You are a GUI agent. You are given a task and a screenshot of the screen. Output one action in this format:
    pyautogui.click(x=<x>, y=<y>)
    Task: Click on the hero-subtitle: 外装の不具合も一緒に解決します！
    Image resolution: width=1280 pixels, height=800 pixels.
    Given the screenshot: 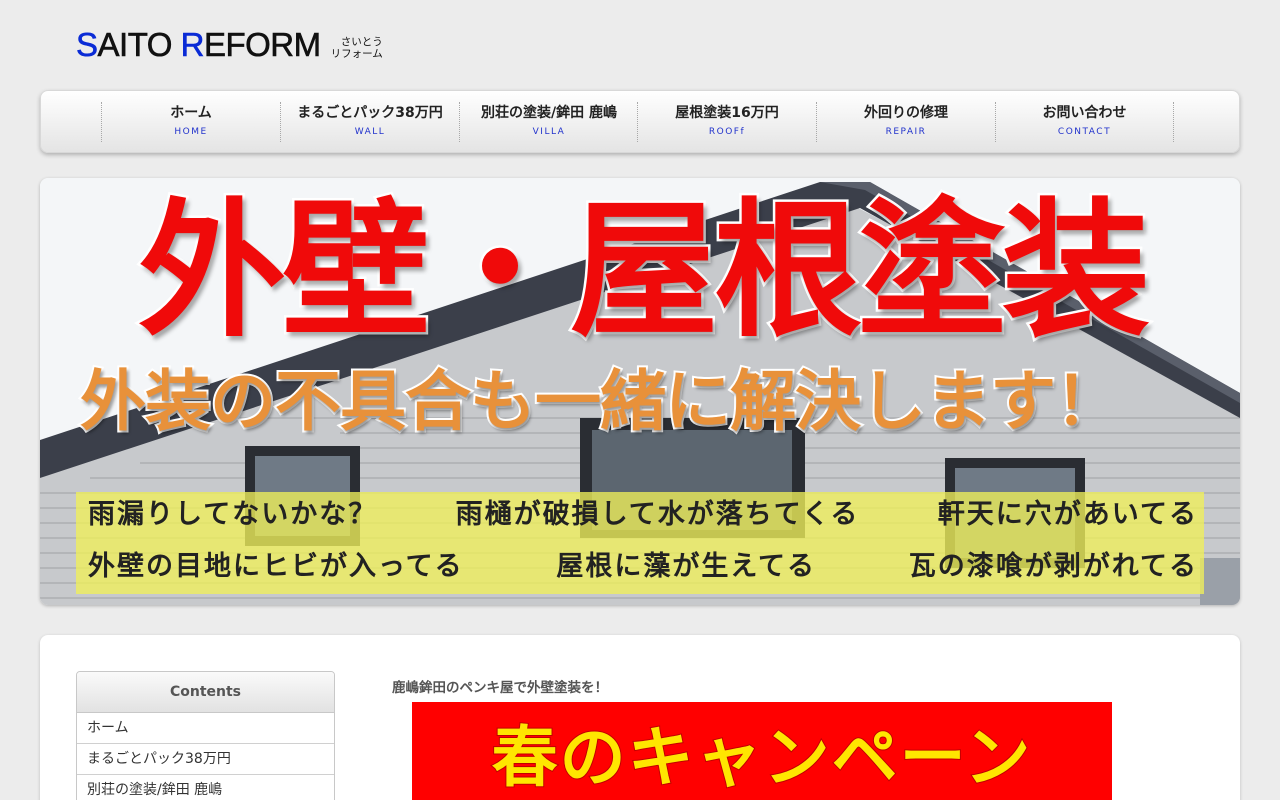 What is the action you would take?
    pyautogui.click(x=600, y=401)
    